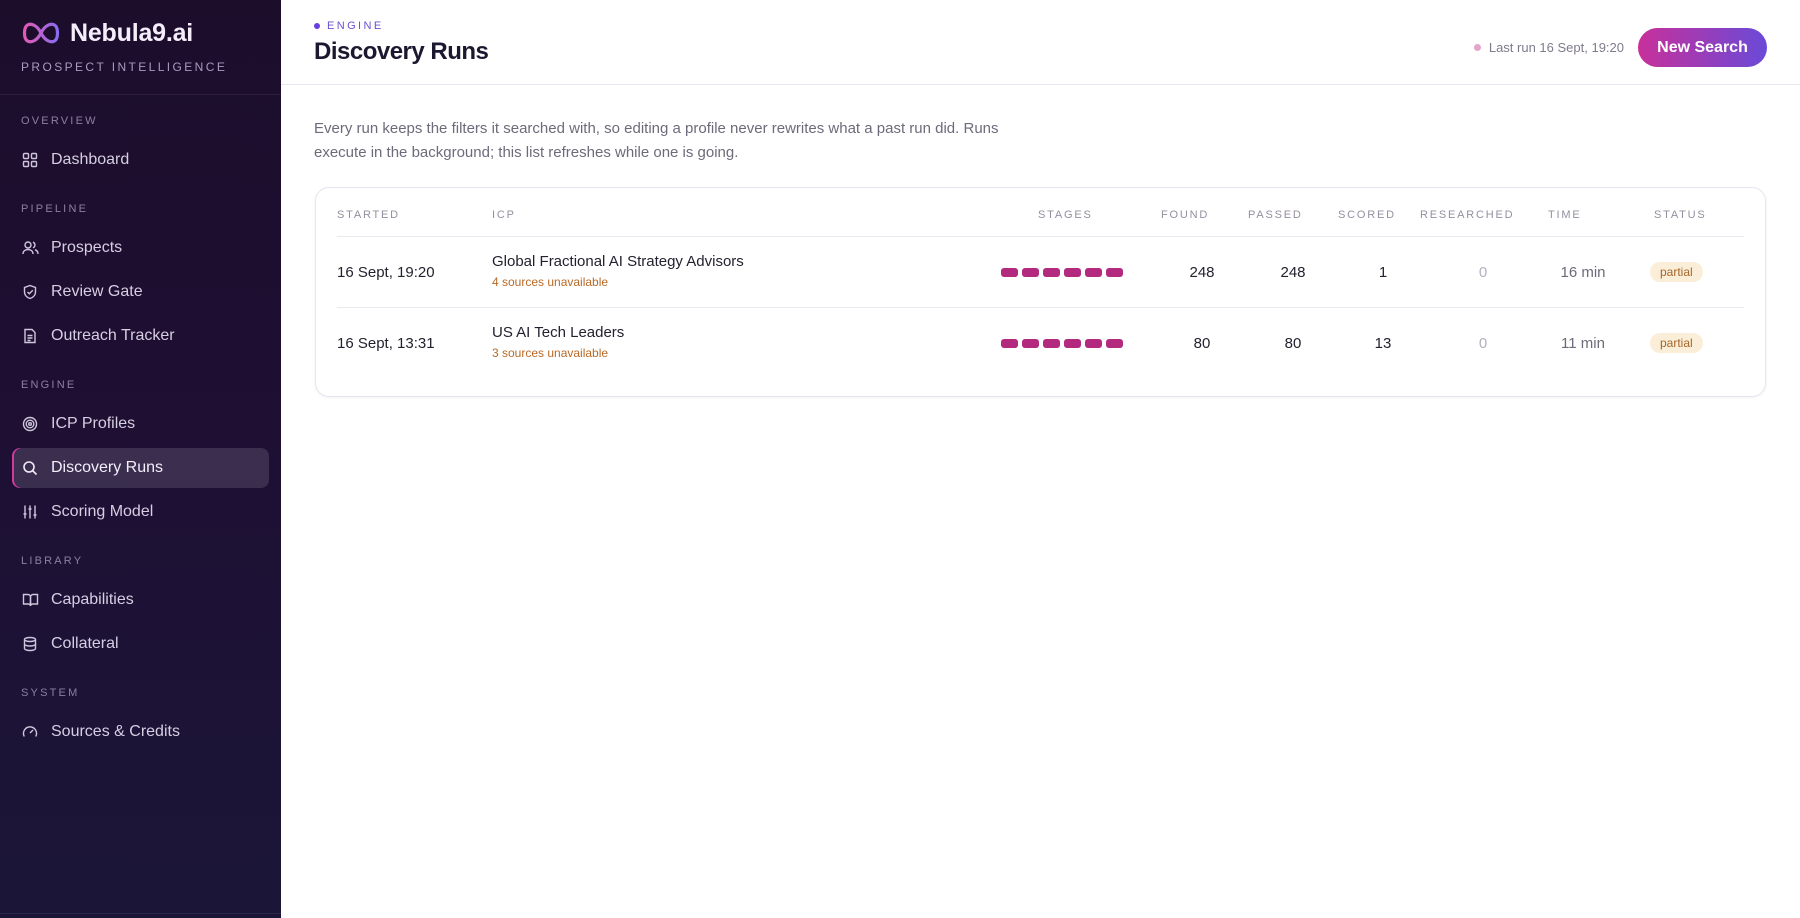  What do you see at coordinates (1383, 343) in the screenshot?
I see `scored-cell: 13` at bounding box center [1383, 343].